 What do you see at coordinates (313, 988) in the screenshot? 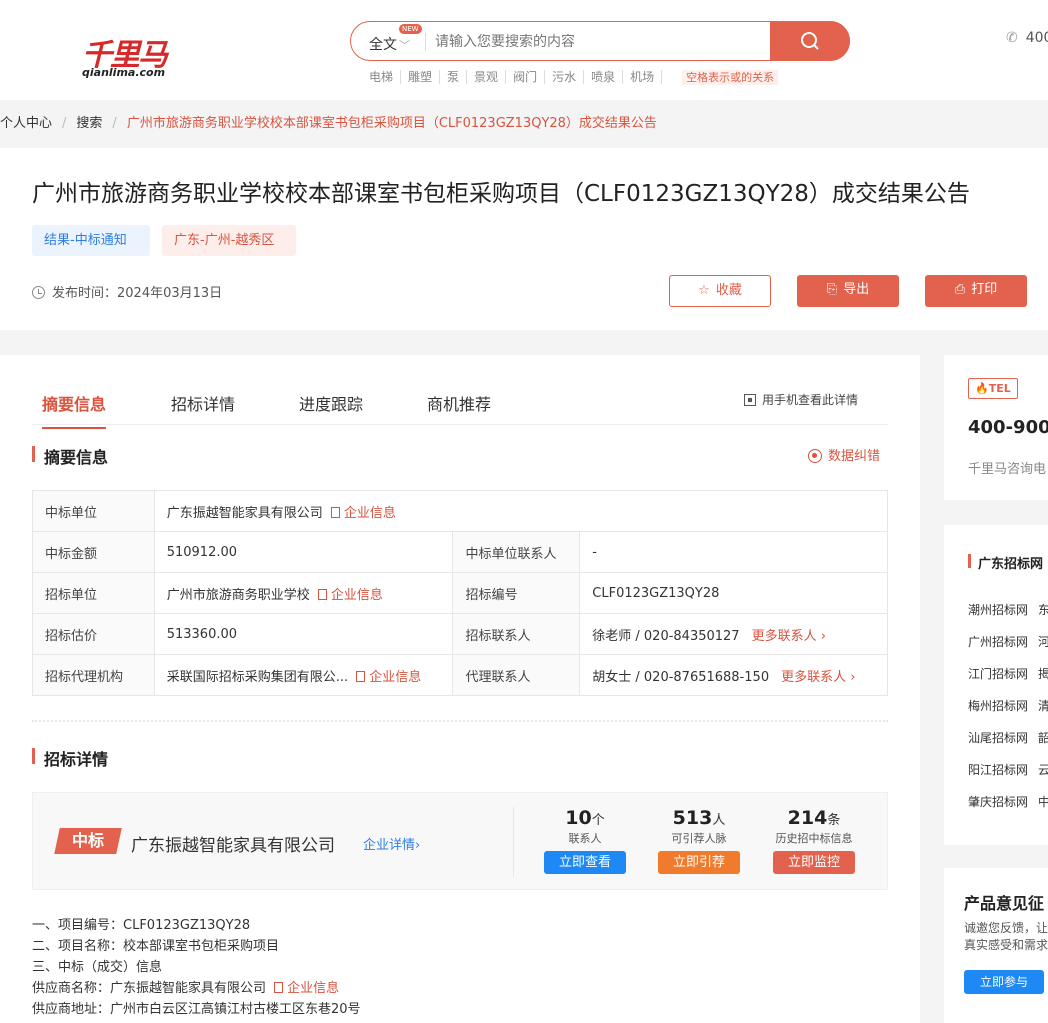
I see `company-info-label: 企业信息` at bounding box center [313, 988].